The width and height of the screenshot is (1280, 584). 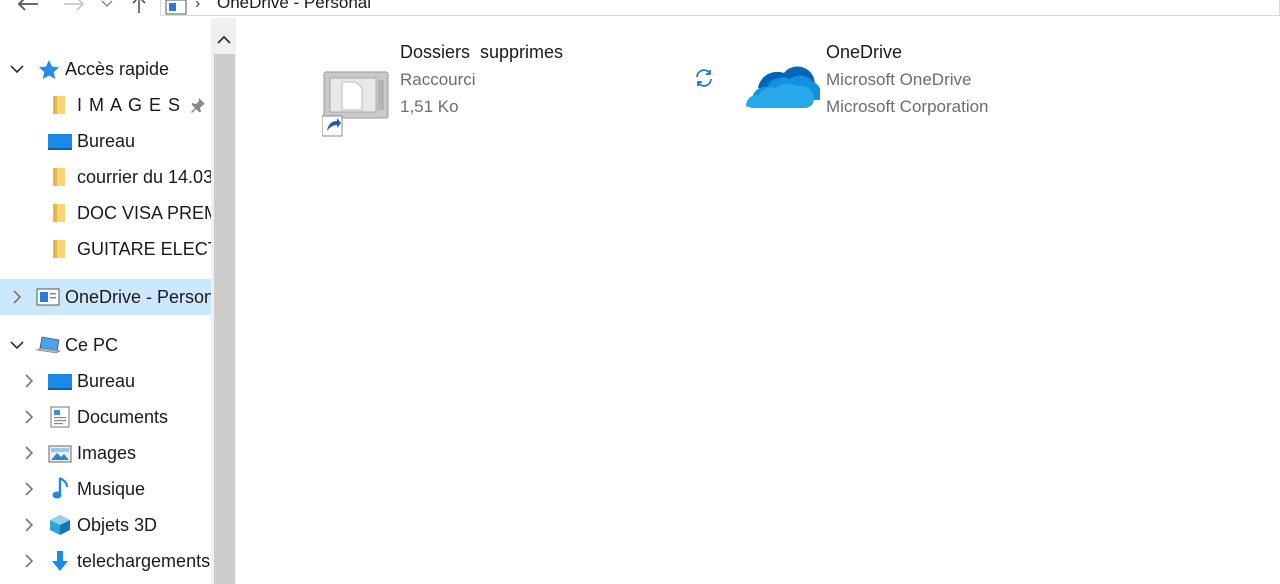 I want to click on forward-button, so click(x=74, y=7).